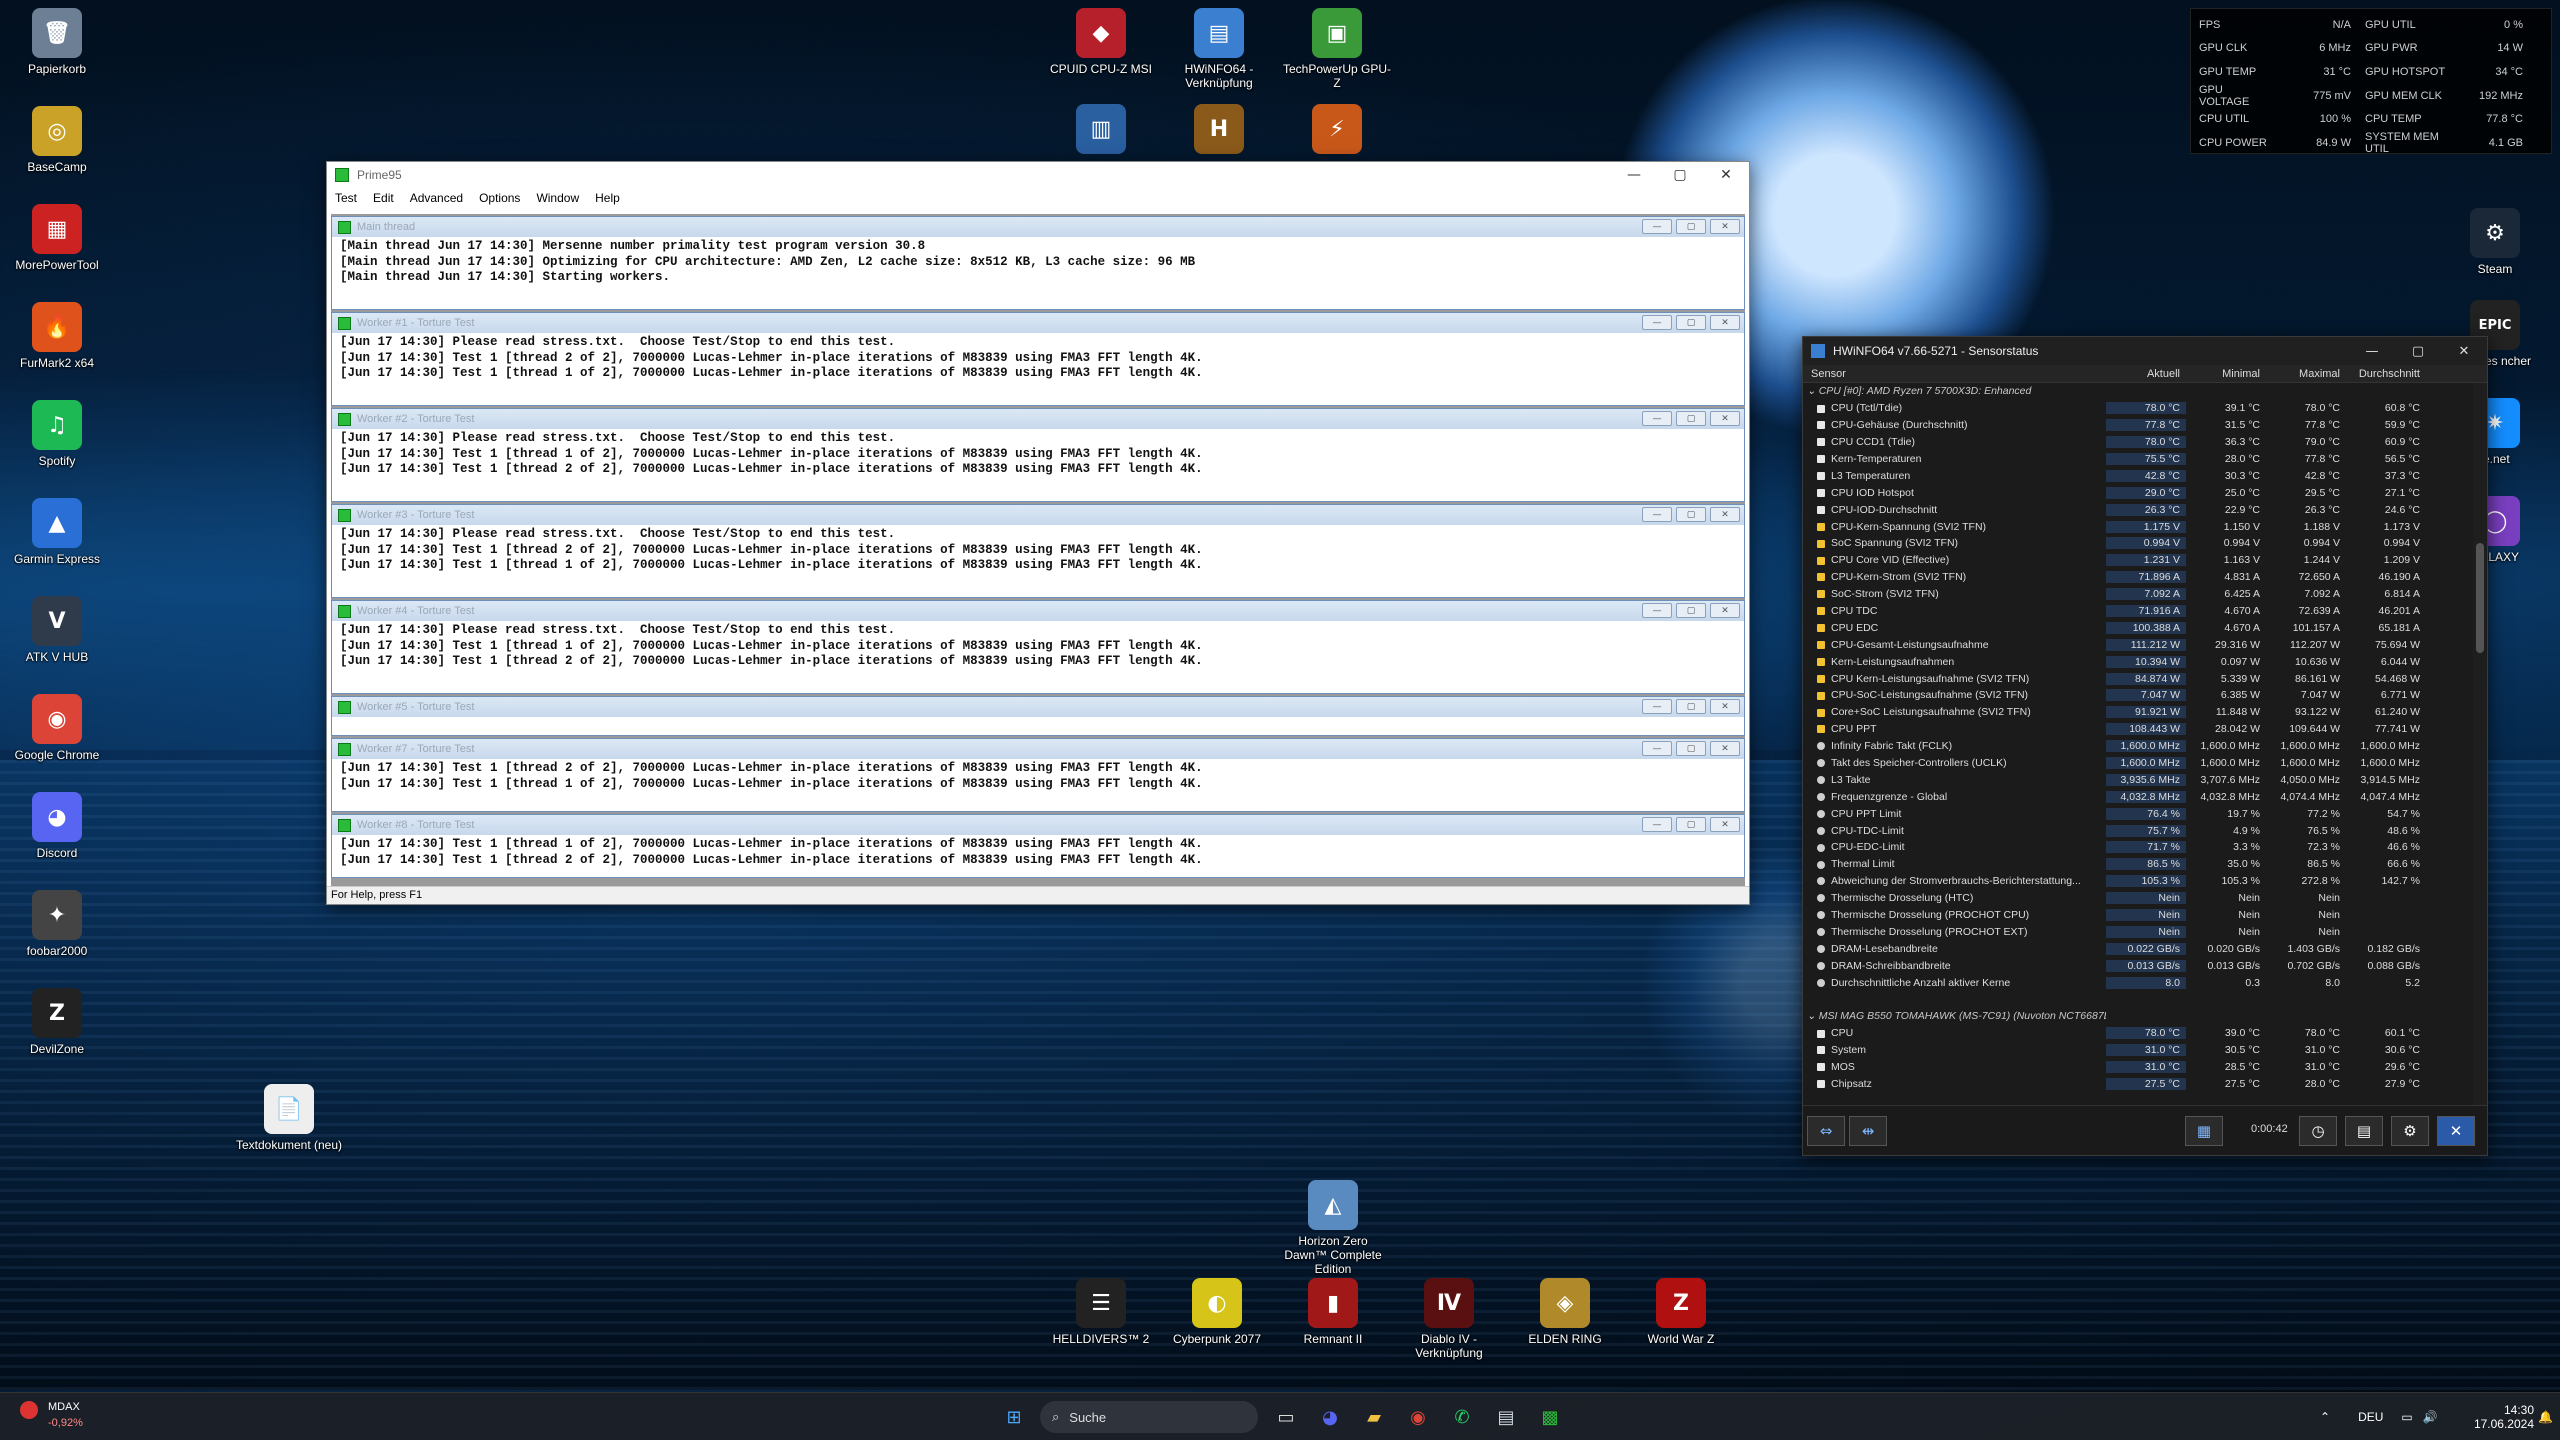 The width and height of the screenshot is (2560, 1440). I want to click on column-header-4: Durchschnitt, so click(2386, 374).